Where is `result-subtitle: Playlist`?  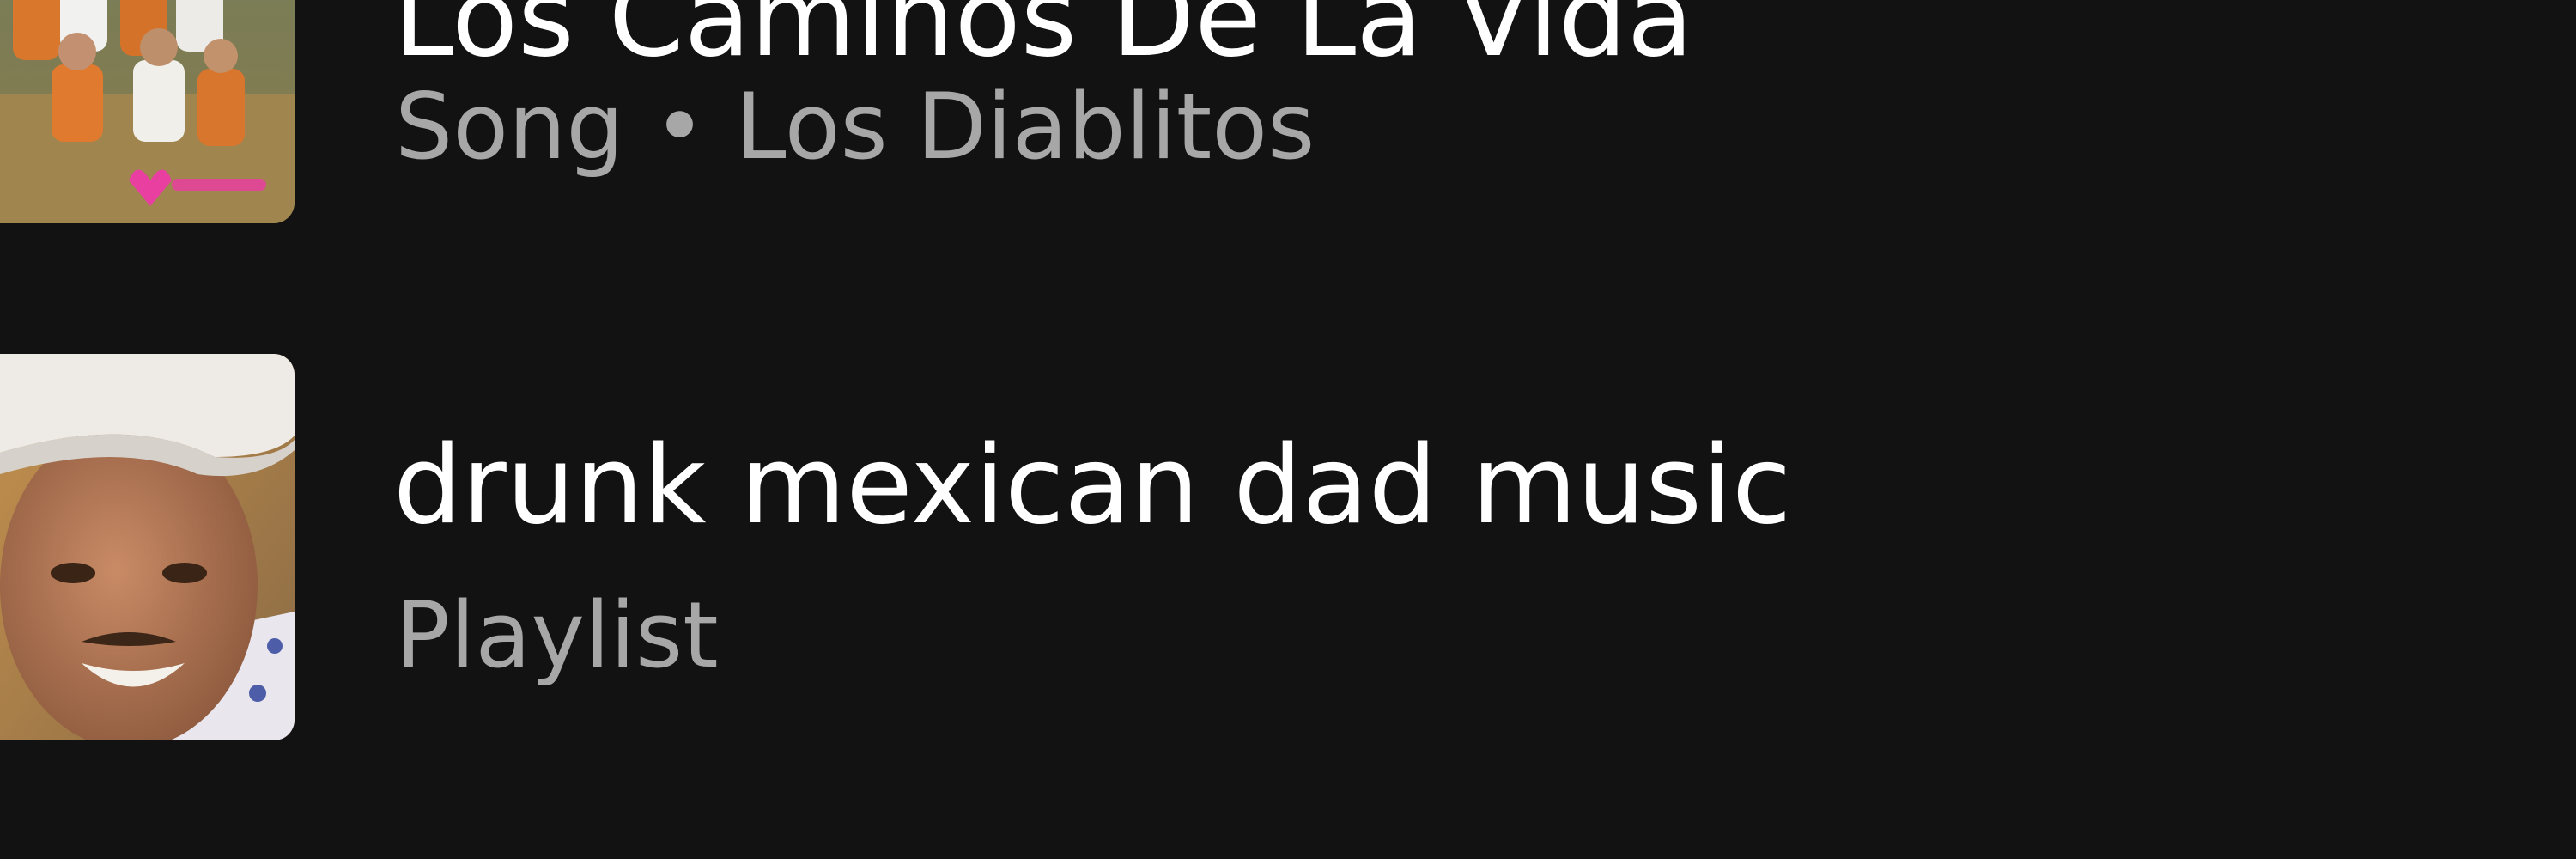 result-subtitle: Playlist is located at coordinates (557, 635).